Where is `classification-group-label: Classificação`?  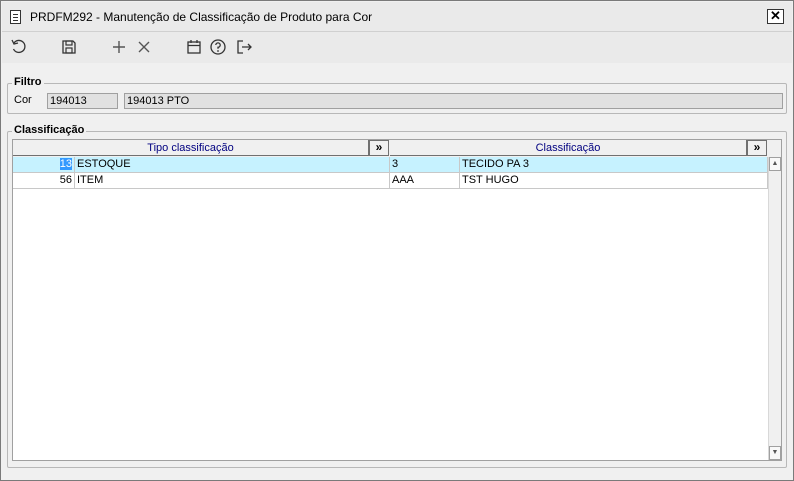 classification-group-label: Classificação is located at coordinates (49, 130).